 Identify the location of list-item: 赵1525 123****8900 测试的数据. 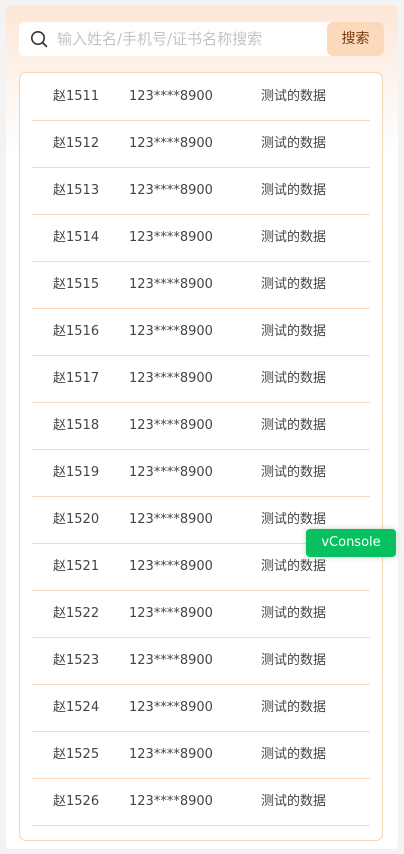
(201, 755).